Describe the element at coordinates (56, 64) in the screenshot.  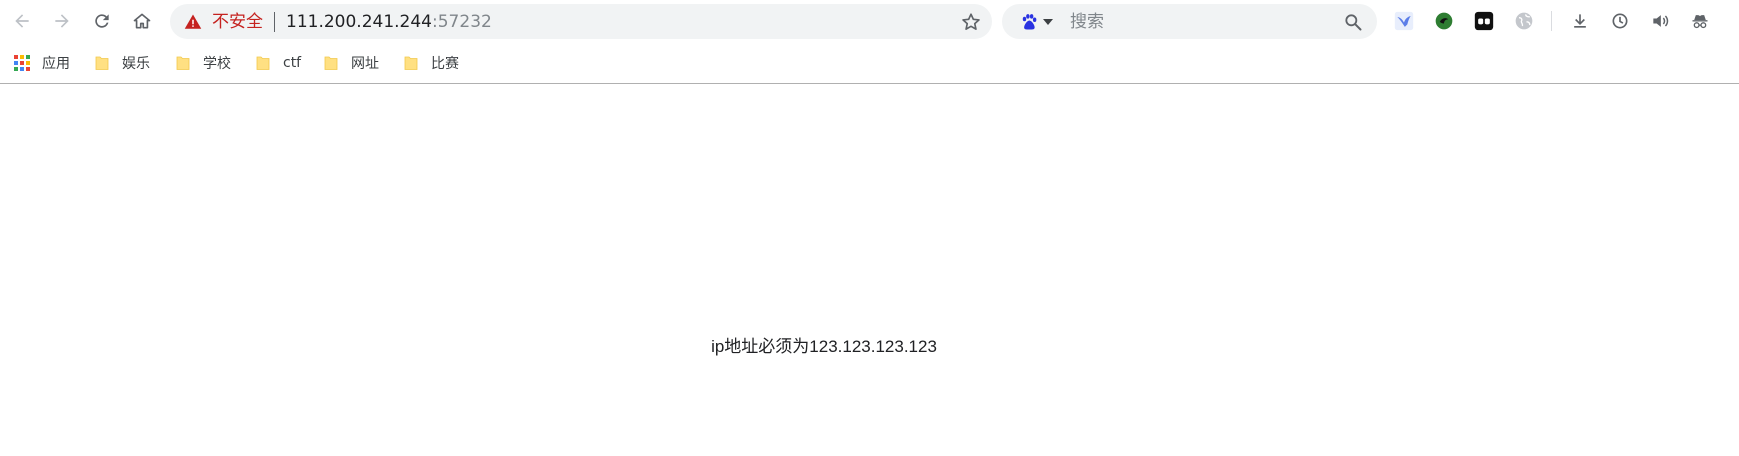
I see `bookmark-apps-label: 应用` at that location.